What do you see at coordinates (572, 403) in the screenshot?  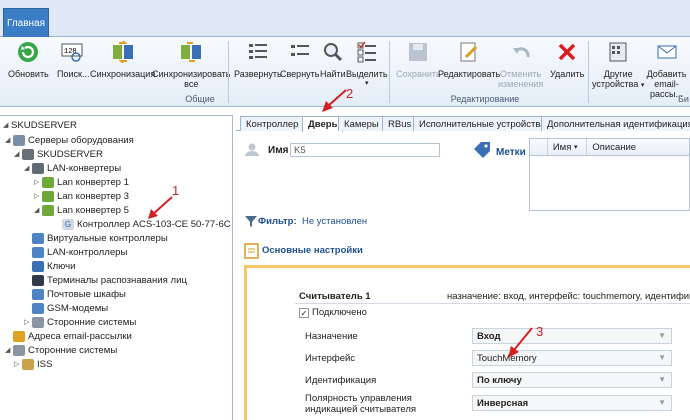 I see `polarity-select: Инверсная ▼` at bounding box center [572, 403].